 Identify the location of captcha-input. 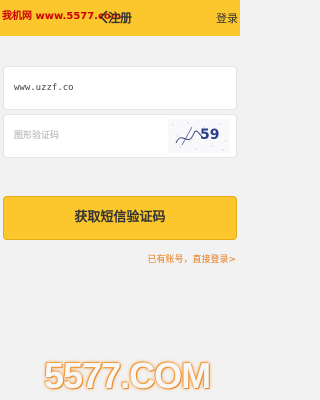
(89, 136).